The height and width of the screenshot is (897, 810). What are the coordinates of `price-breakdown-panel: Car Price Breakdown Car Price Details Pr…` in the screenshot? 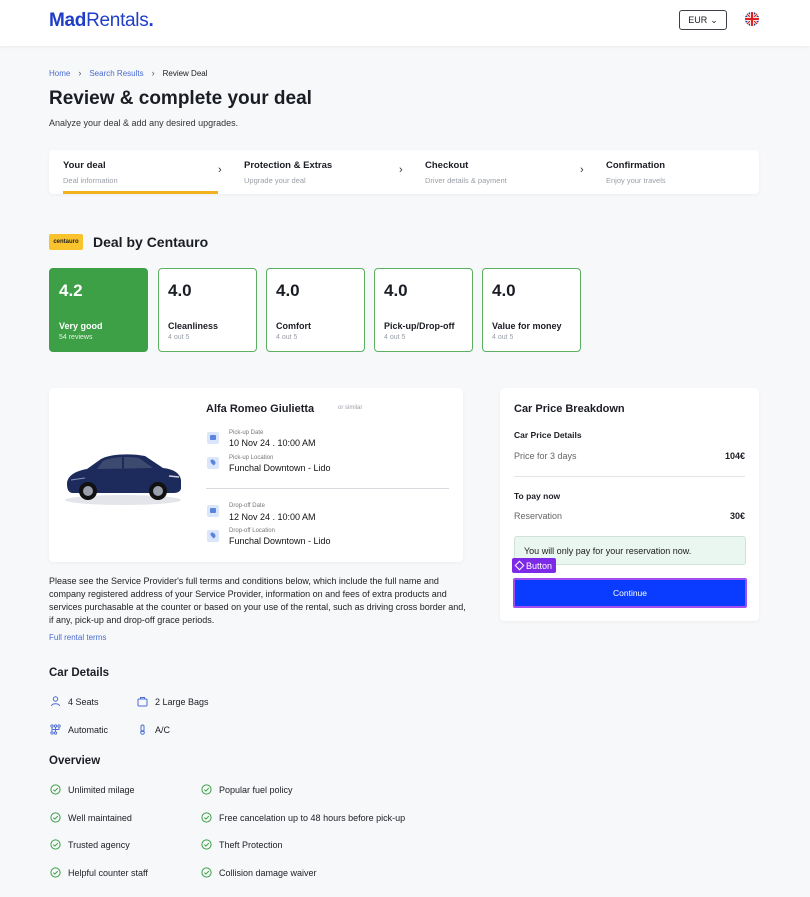 It's located at (629, 504).